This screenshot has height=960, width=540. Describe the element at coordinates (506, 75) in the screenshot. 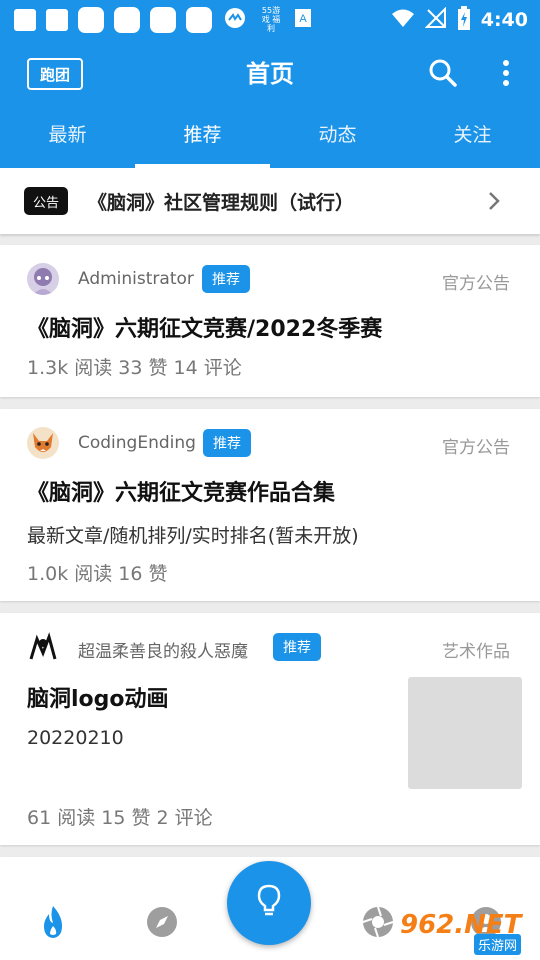

I see `more-menu-icon` at that location.